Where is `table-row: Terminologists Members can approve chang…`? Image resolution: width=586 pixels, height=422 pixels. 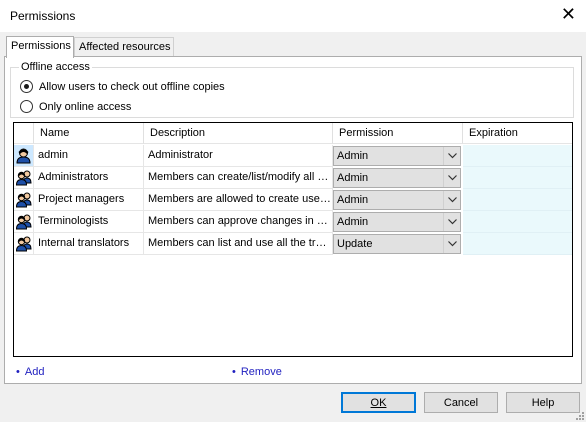 table-row: Terminologists Members can approve chang… is located at coordinates (293, 222).